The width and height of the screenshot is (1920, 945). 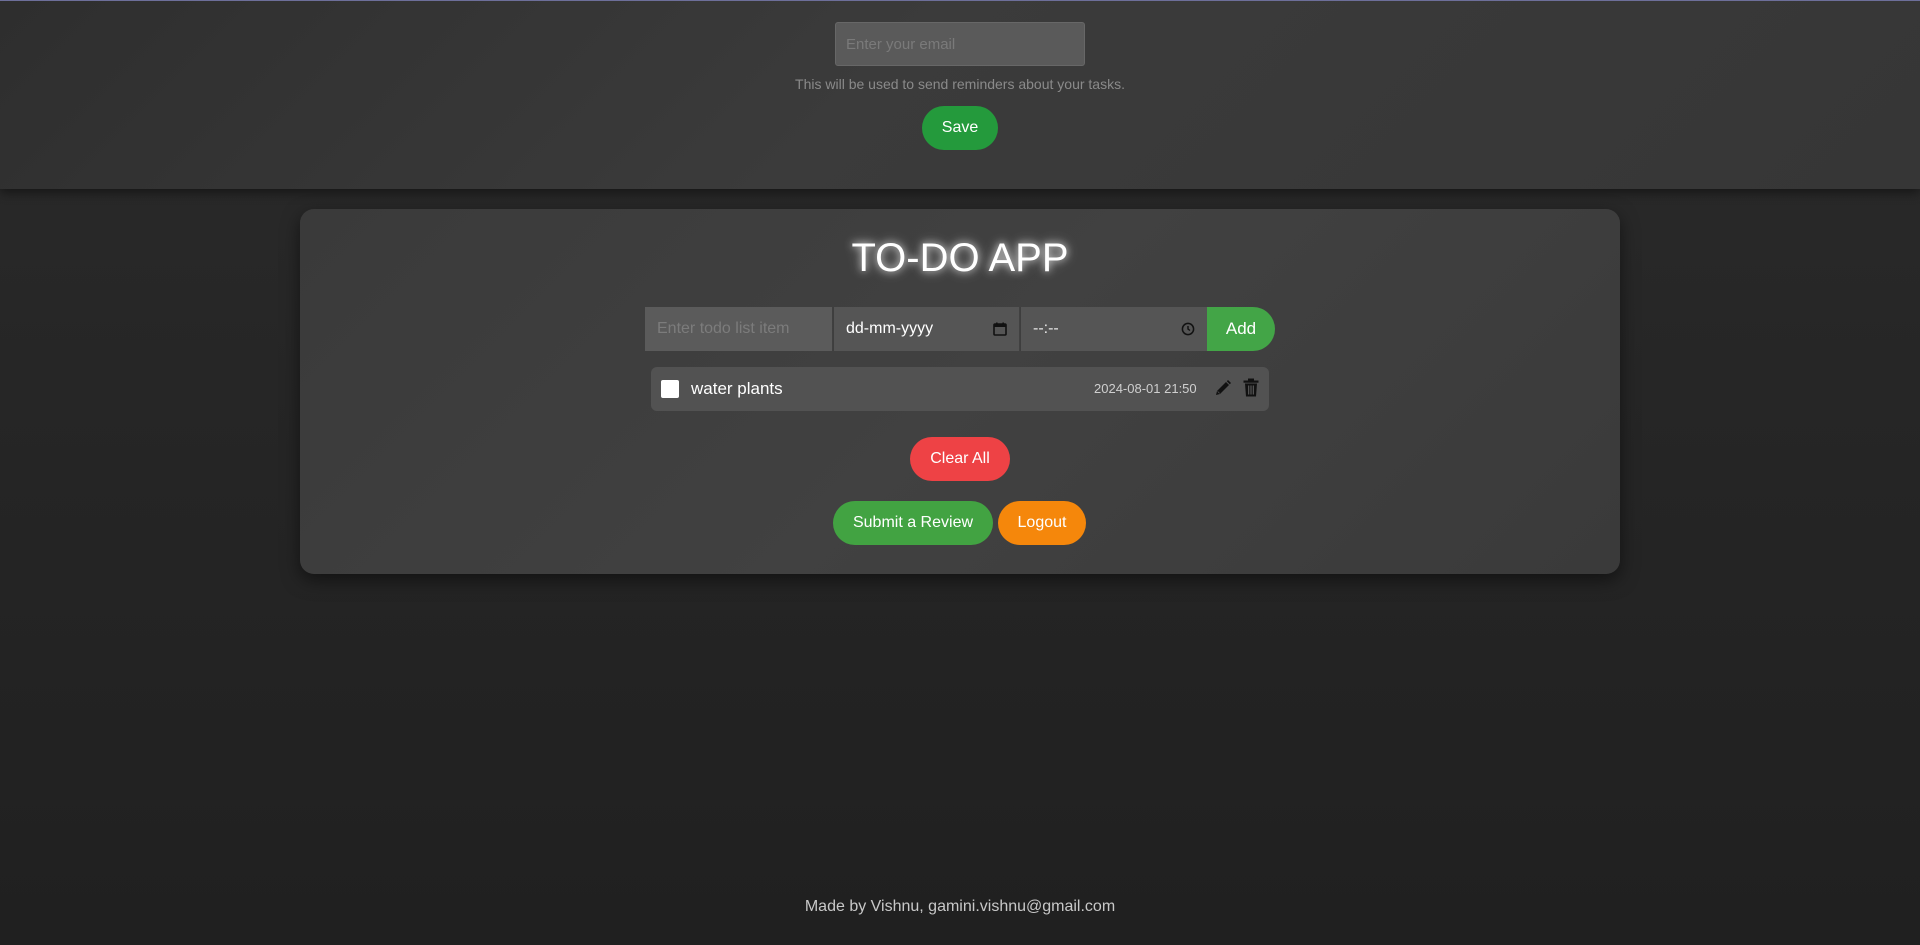 What do you see at coordinates (1113, 329) in the screenshot?
I see `time-input: --:--` at bounding box center [1113, 329].